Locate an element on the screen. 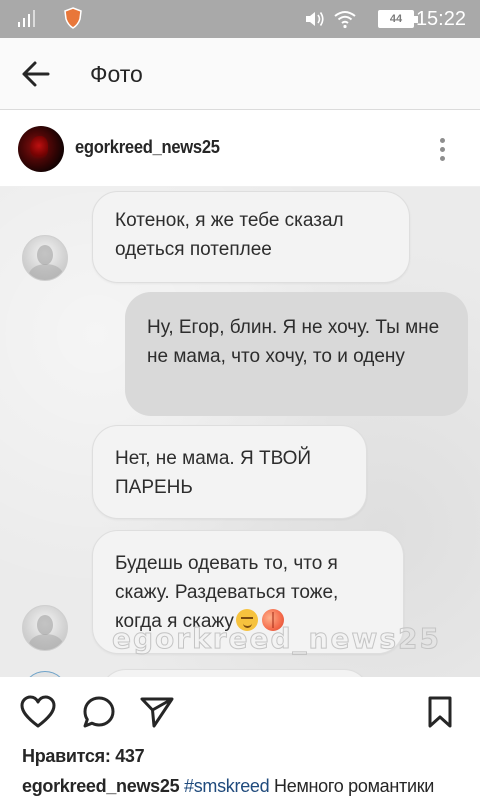  volume-icon is located at coordinates (315, 19).